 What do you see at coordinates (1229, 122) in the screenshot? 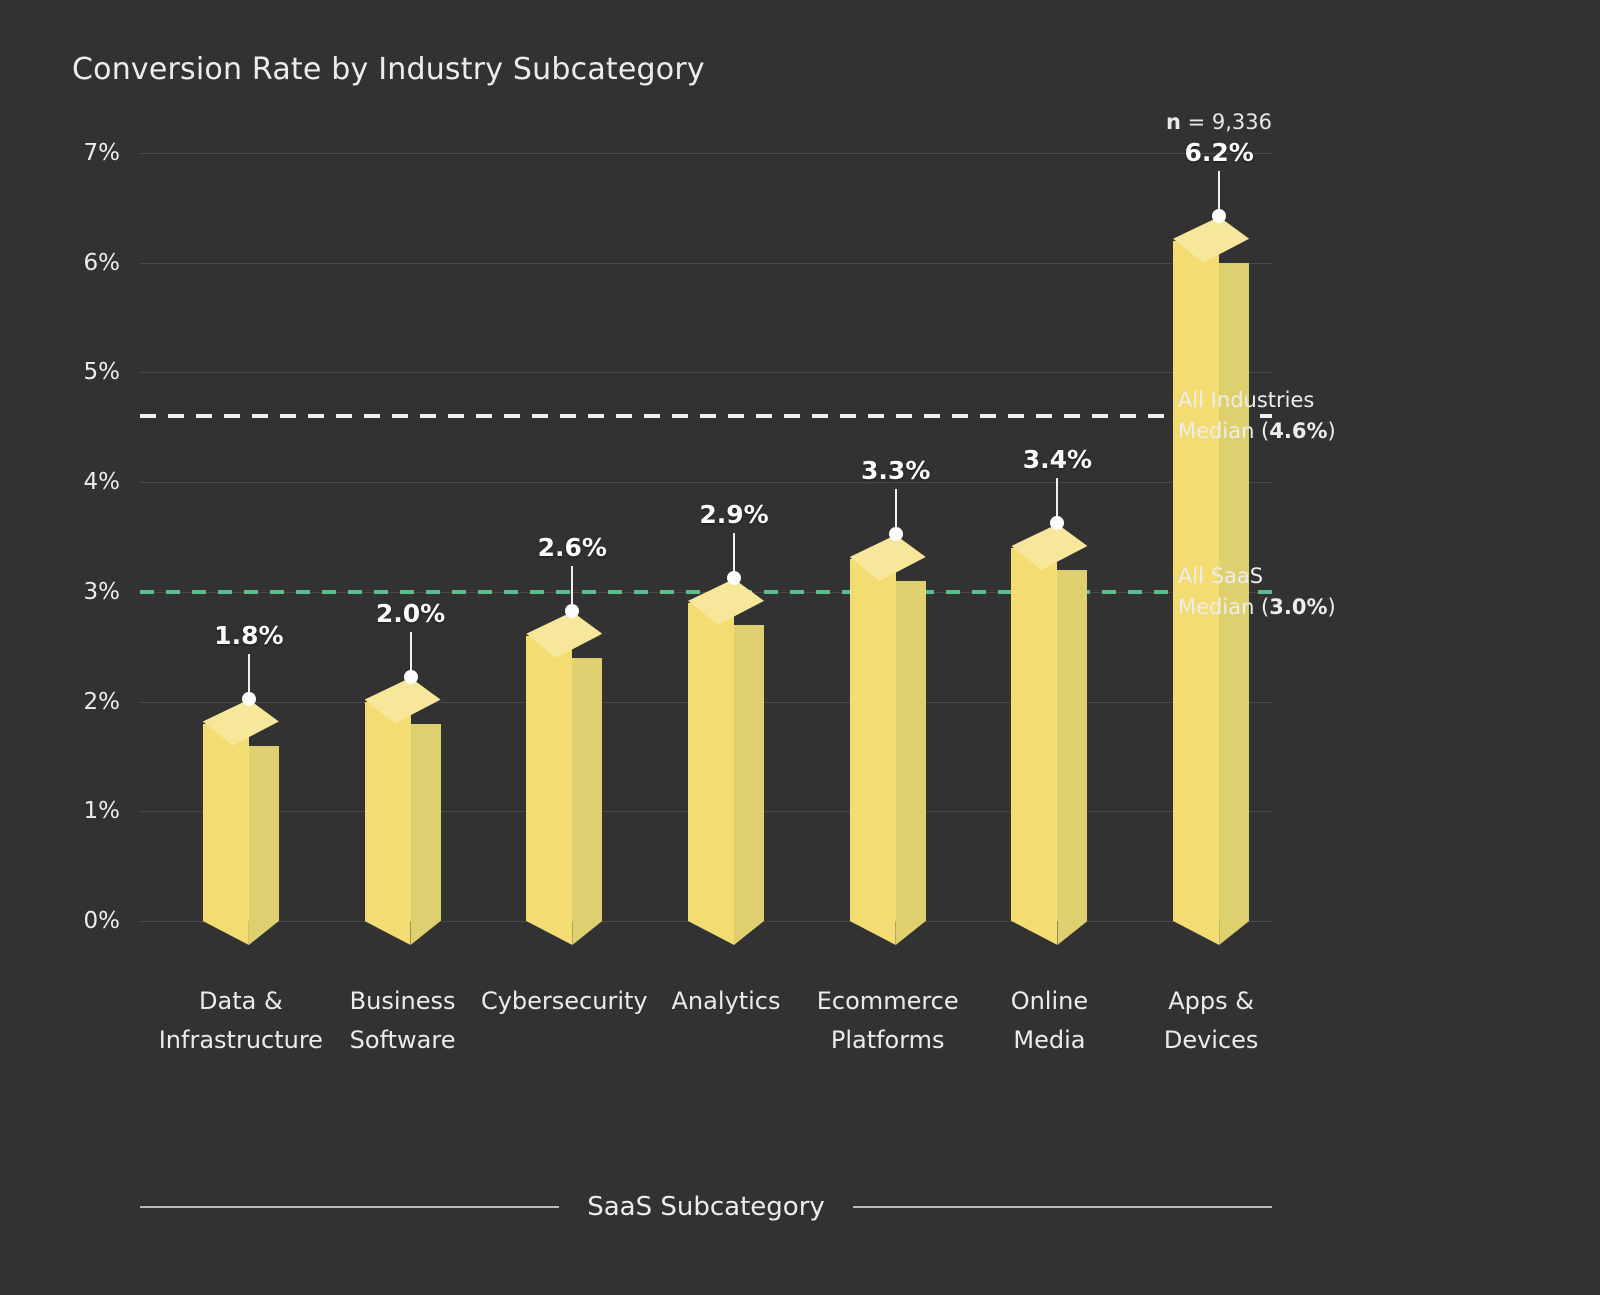
I see `sample-size-value: = 9,336` at bounding box center [1229, 122].